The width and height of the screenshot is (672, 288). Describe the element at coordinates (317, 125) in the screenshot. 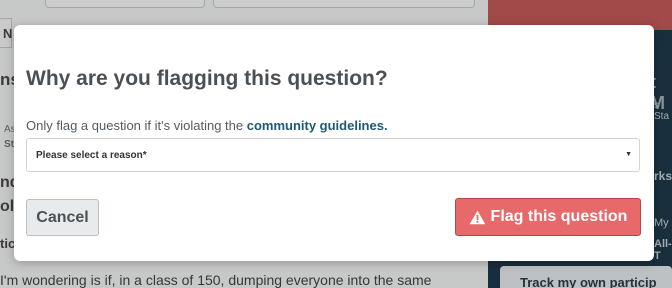

I see `community-guidelines-link: community guidelines.` at that location.